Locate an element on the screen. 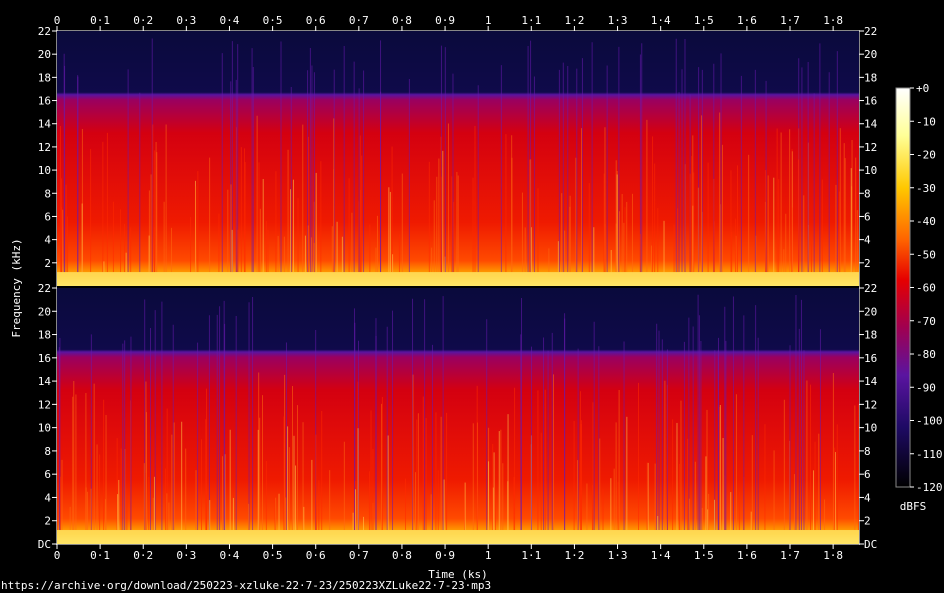 Image resolution: width=944 pixels, height=593 pixels. y-tick-label-right: DC is located at coordinates (870, 544).